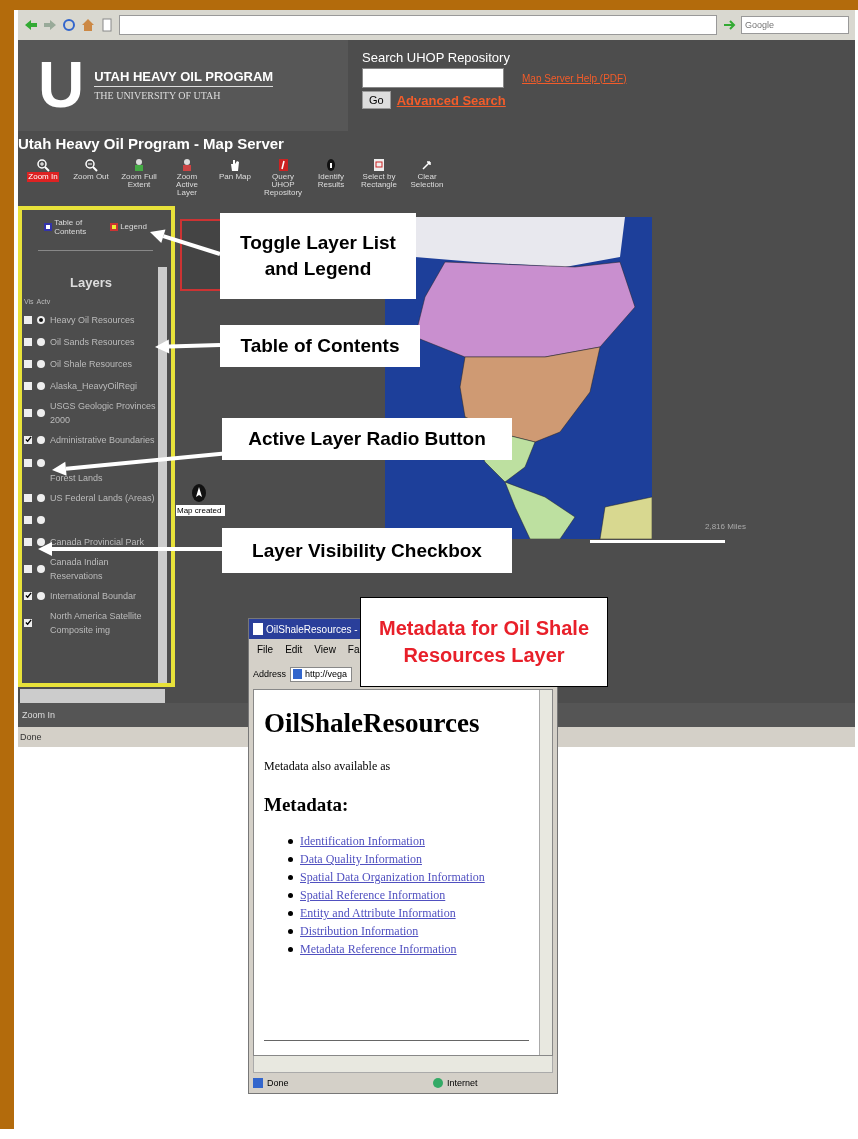  What do you see at coordinates (373, 895) in the screenshot?
I see `metadata-link: Spatial Reference Information` at bounding box center [373, 895].